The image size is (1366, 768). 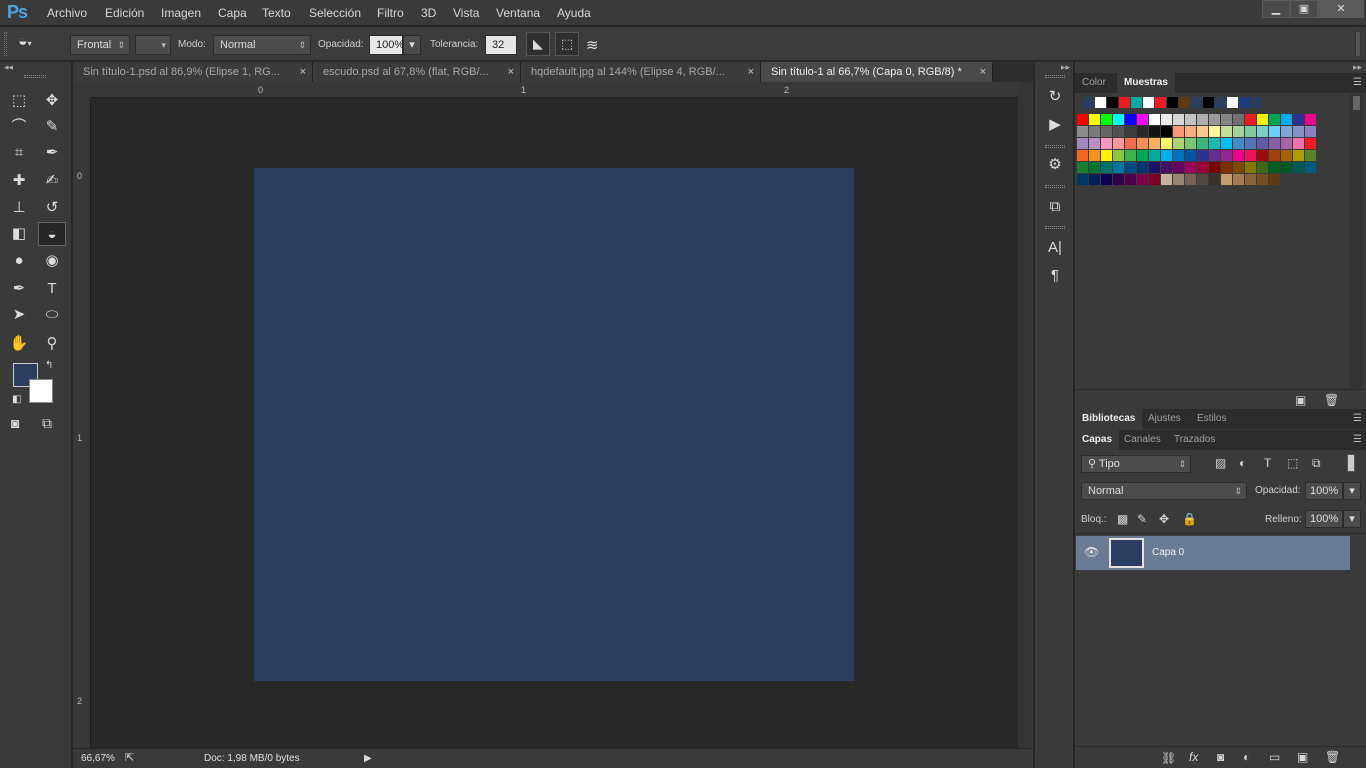 What do you see at coordinates (1055, 165) in the screenshot?
I see `info-icon: ⚙` at bounding box center [1055, 165].